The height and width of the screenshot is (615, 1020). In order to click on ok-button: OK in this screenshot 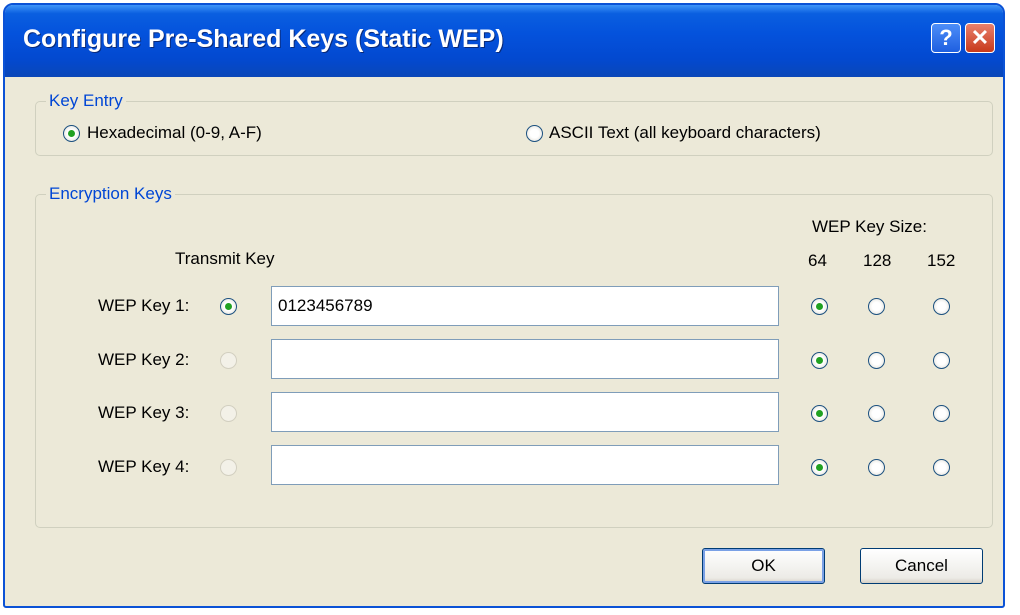, I will do `click(763, 566)`.